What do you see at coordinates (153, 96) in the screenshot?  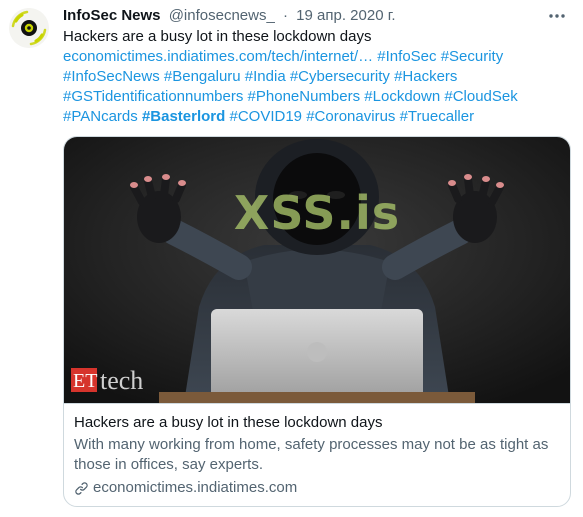 I see `hashtag-link: #GSTidentificationnumbers` at bounding box center [153, 96].